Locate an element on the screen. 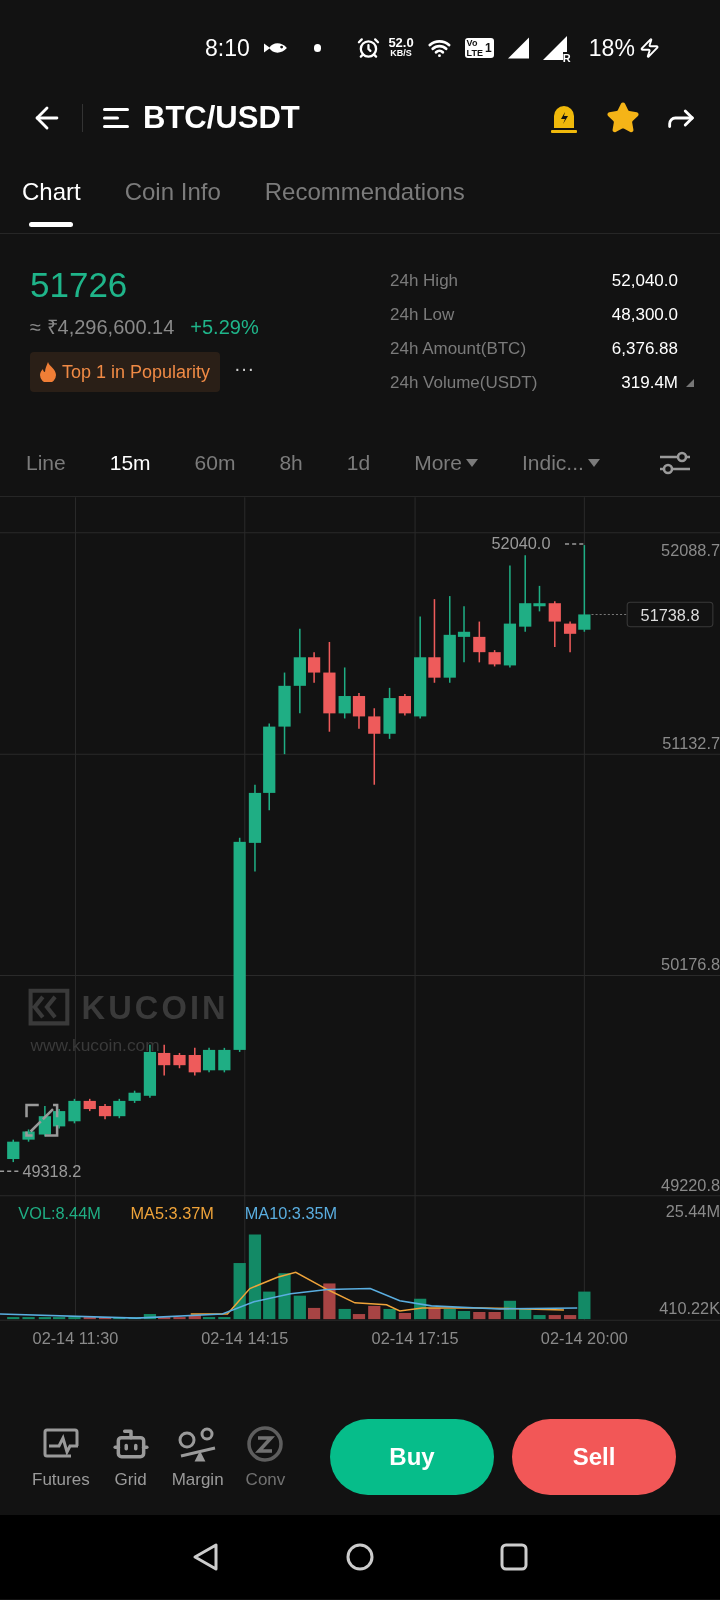 The width and height of the screenshot is (720, 1600). price-axis-label: 52088.7 is located at coordinates (690, 550).